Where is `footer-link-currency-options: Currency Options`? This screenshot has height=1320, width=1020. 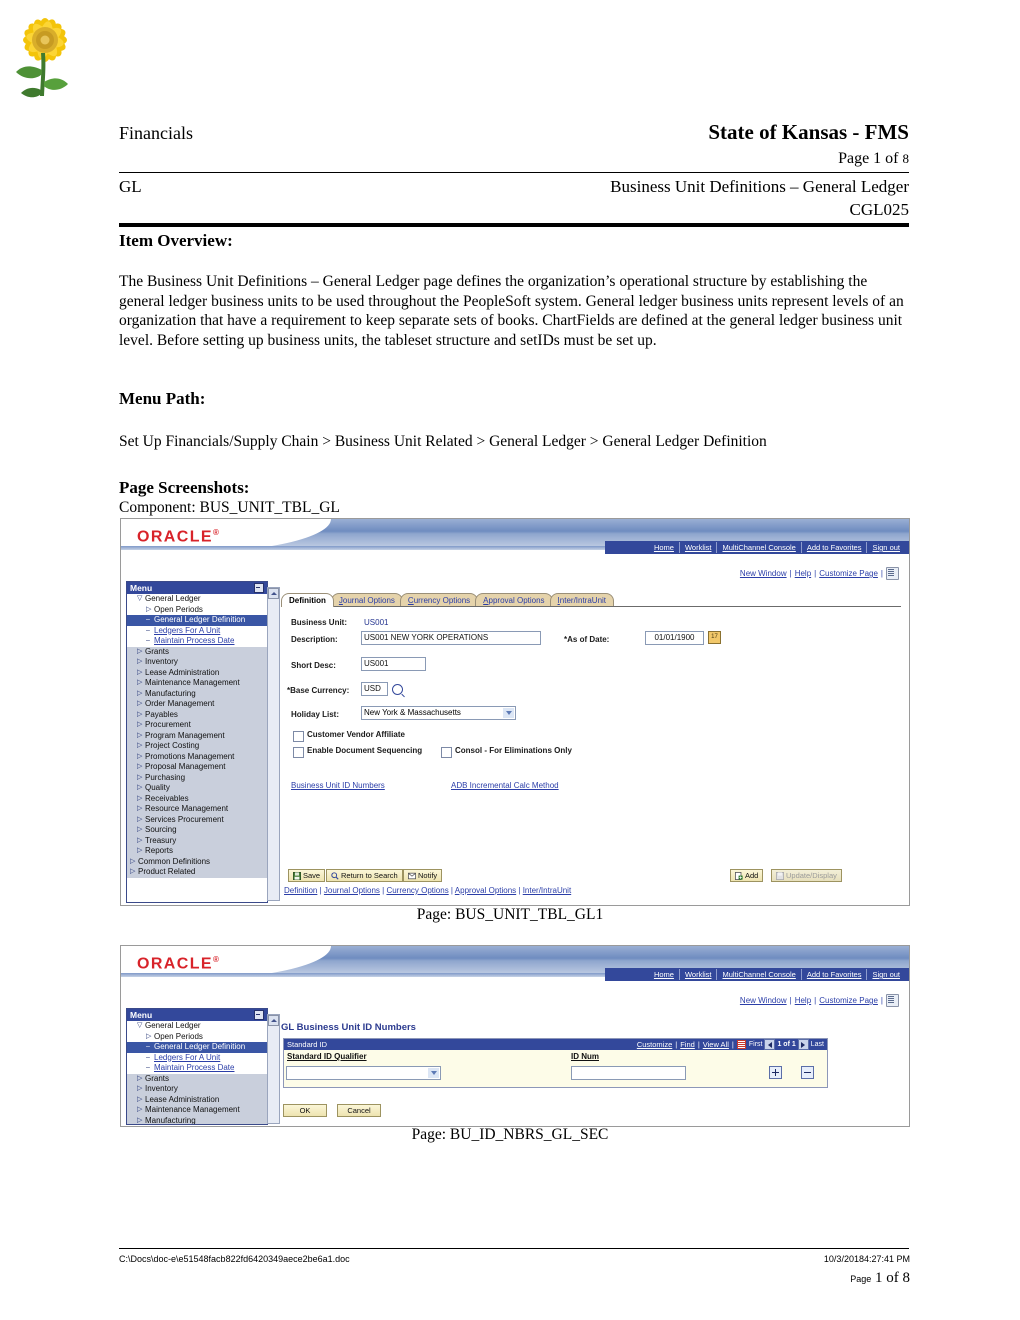 footer-link-currency-options: Currency Options is located at coordinates (417, 890).